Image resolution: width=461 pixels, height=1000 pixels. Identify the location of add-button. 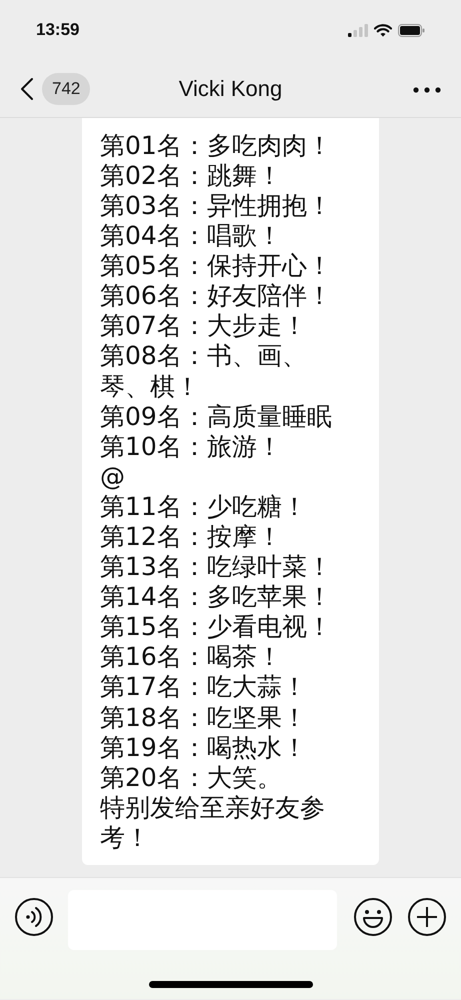
(427, 917).